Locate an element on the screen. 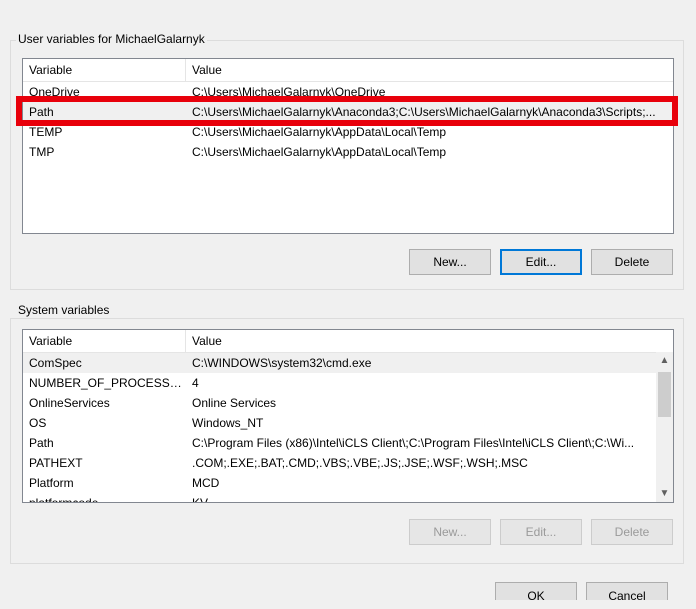  row-variable: platformcode is located at coordinates (64, 499).